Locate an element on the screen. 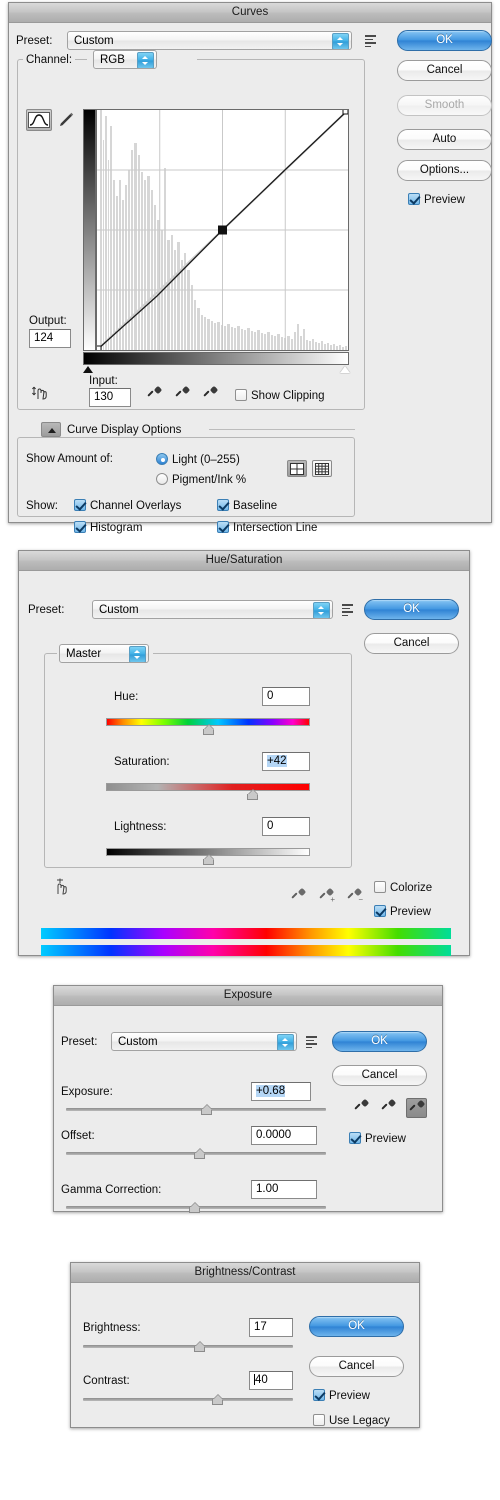 This screenshot has height=1500, width=500. white-point-slider is located at coordinates (345, 369).